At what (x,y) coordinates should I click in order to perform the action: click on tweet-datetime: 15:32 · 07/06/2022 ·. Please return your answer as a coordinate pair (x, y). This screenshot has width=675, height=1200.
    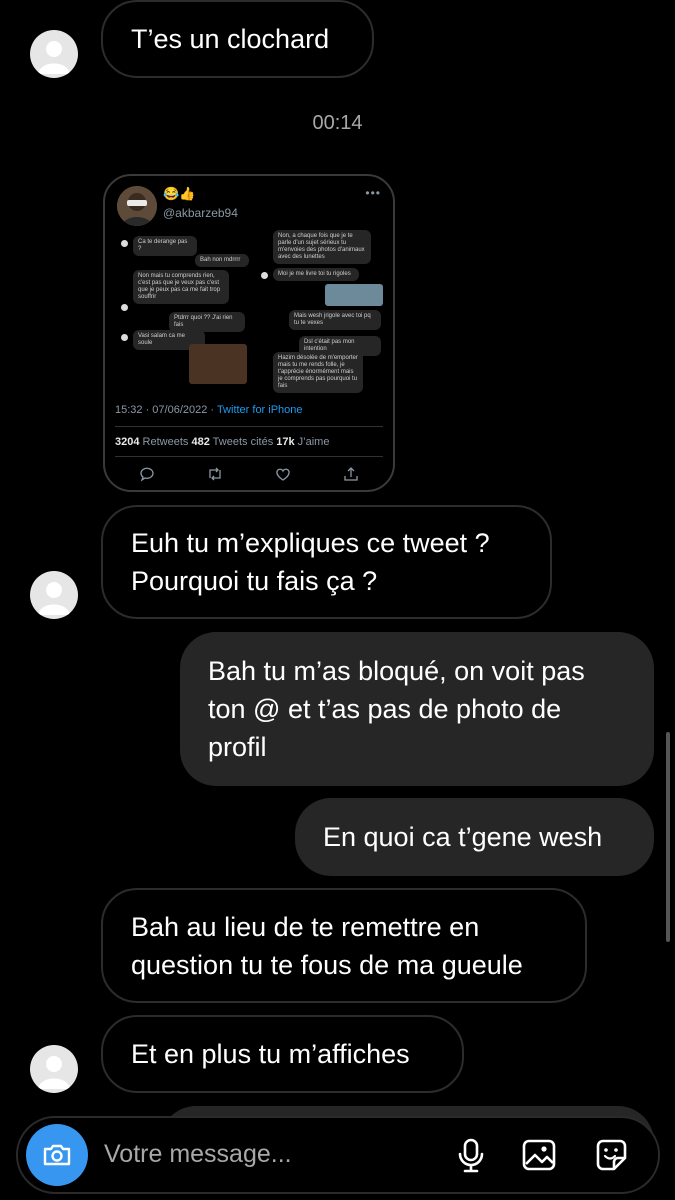
    Looking at the image, I should click on (166, 410).